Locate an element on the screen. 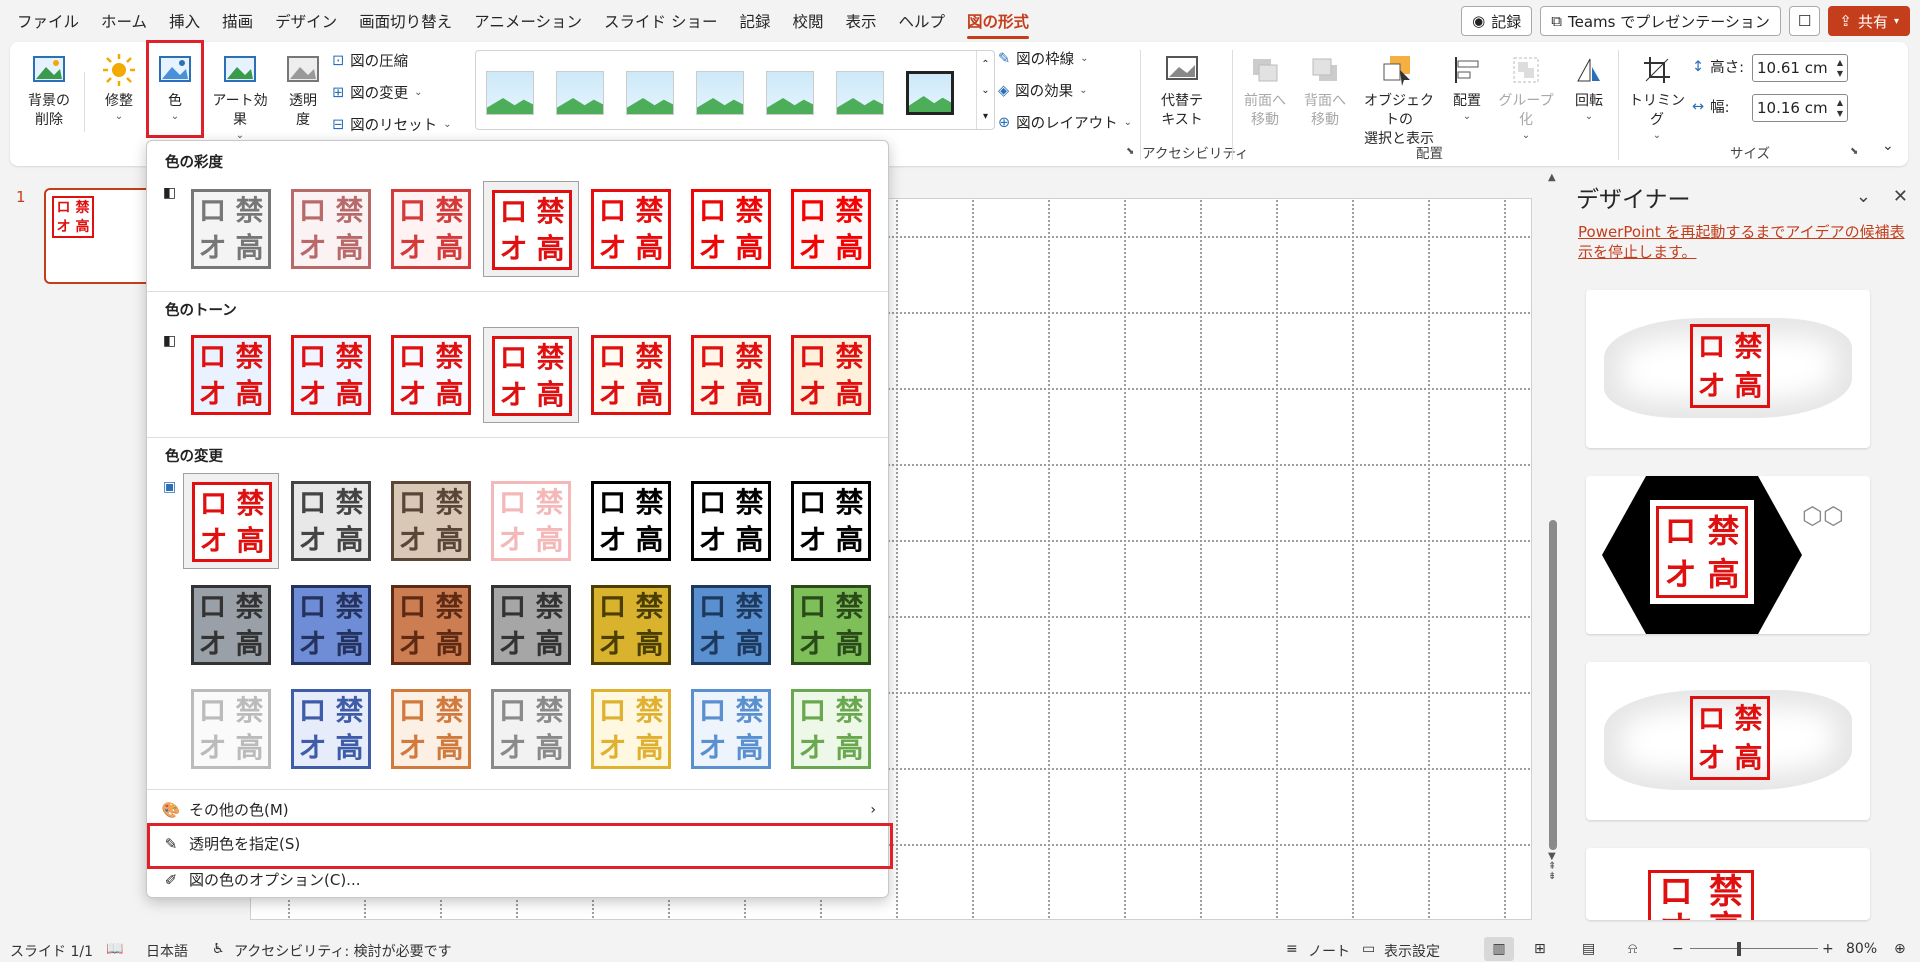 This screenshot has height=962, width=1920. bring-forward-button: 前面へ 移動 is located at coordinates (1265, 90).